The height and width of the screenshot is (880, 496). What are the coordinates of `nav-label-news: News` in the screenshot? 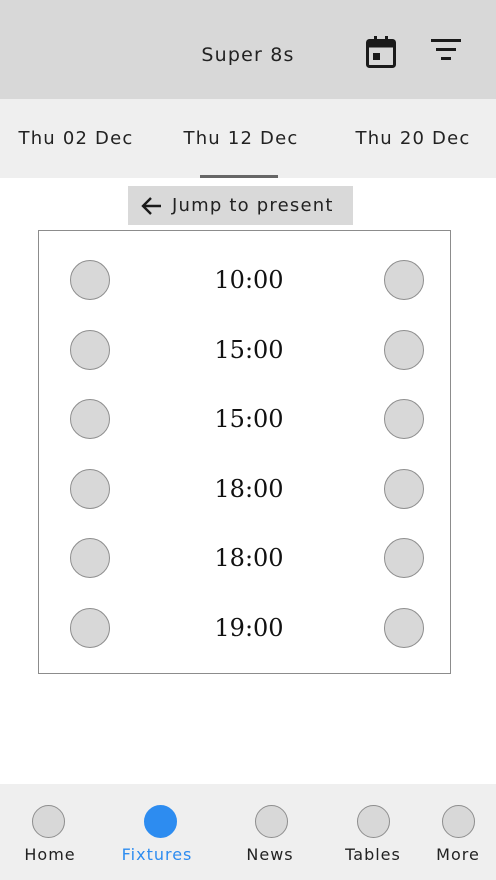 It's located at (270, 854).